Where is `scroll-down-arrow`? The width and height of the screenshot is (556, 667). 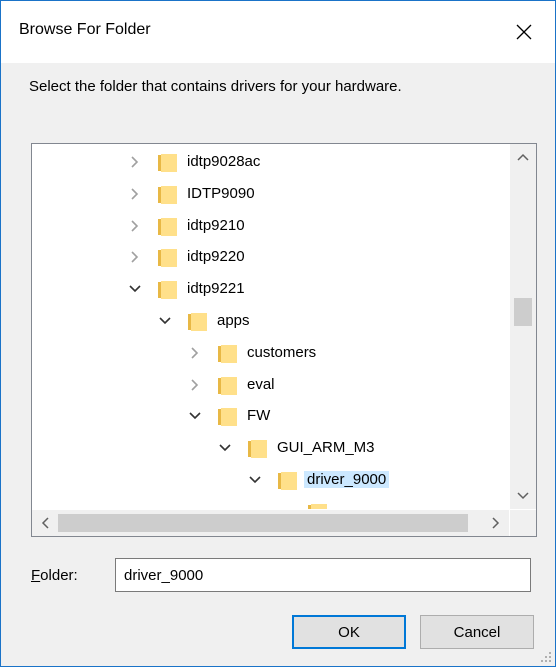 scroll-down-arrow is located at coordinates (523, 496).